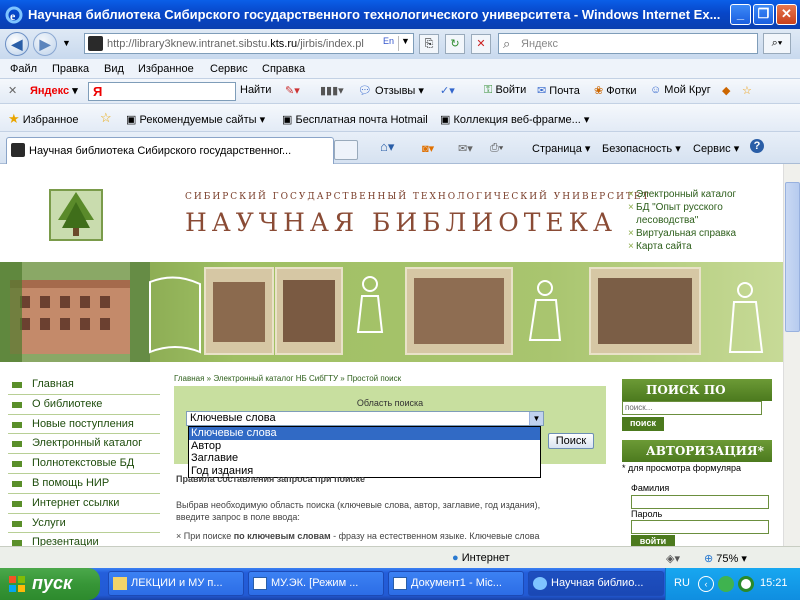 The image size is (800, 600). I want to click on tray-expand-icon: ‹, so click(706, 584).